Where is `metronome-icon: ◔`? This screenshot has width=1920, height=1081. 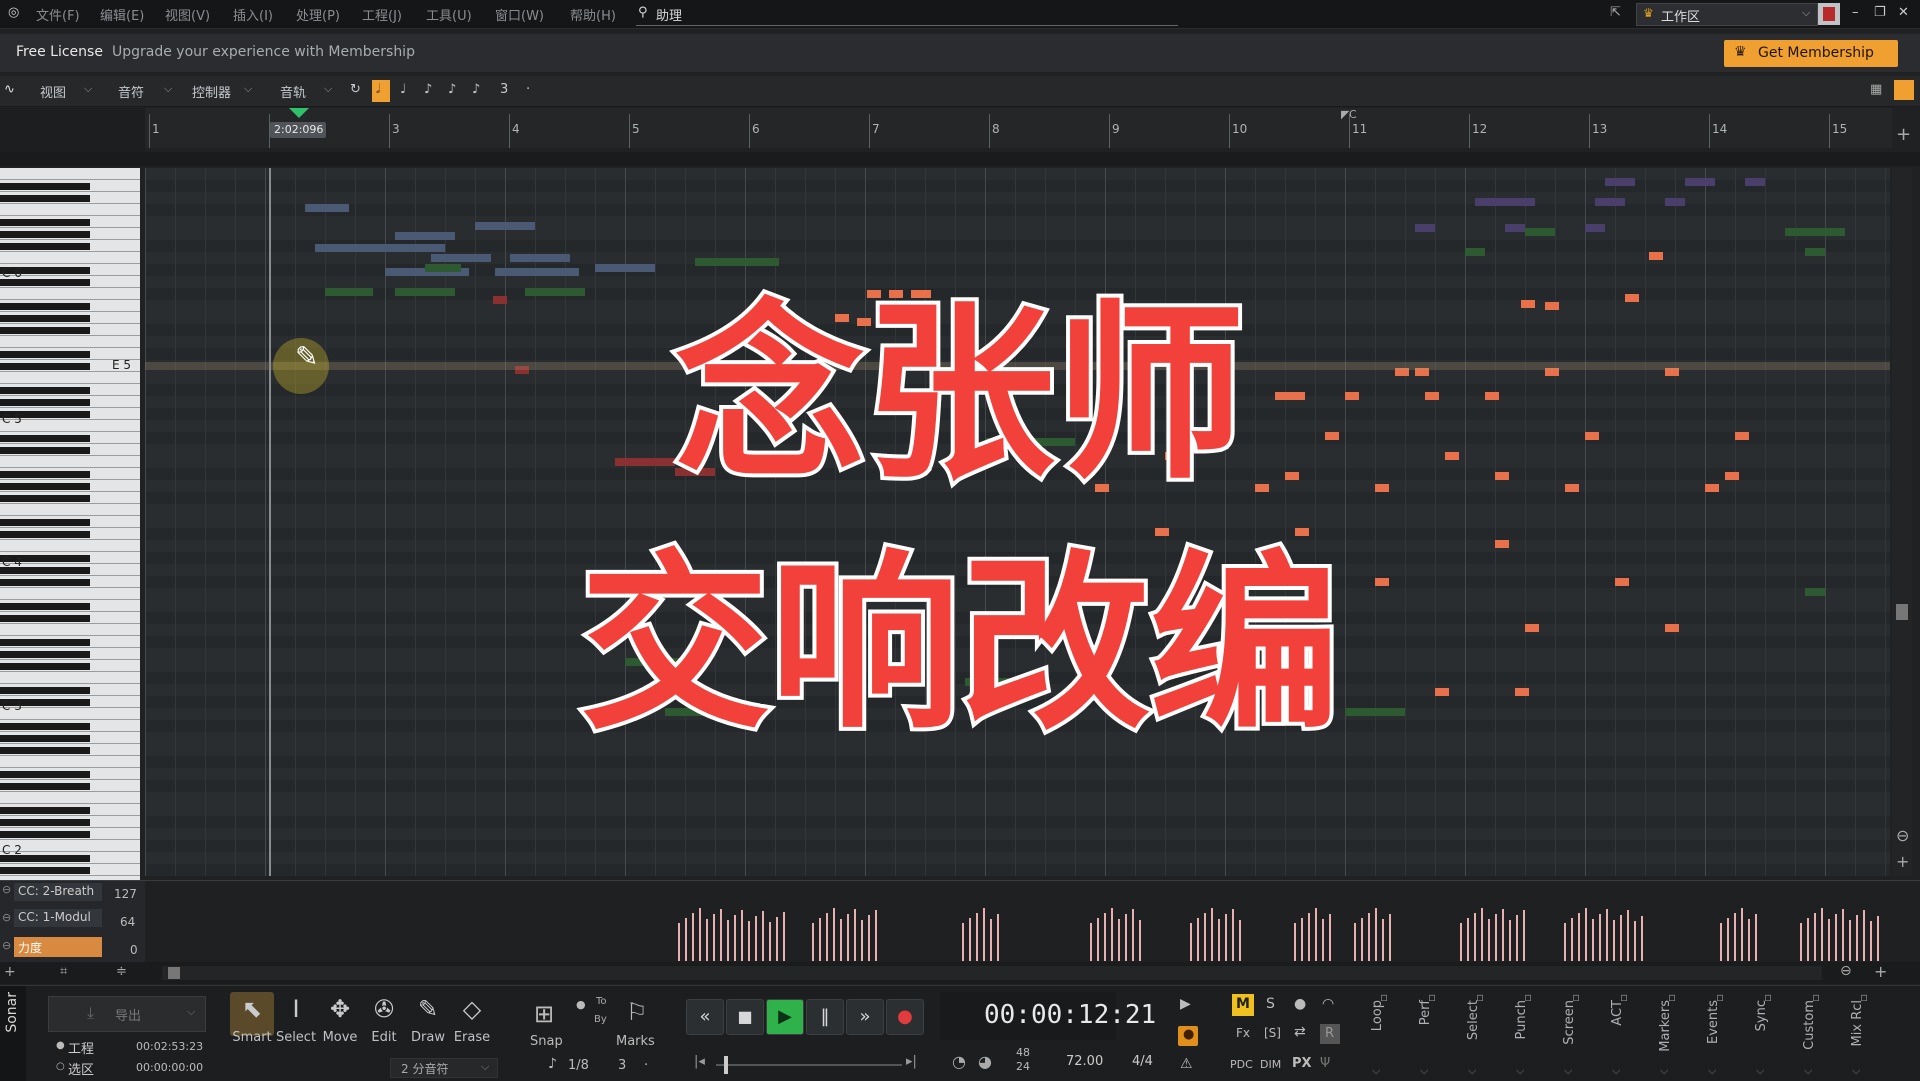 metronome-icon: ◔ is located at coordinates (959, 1061).